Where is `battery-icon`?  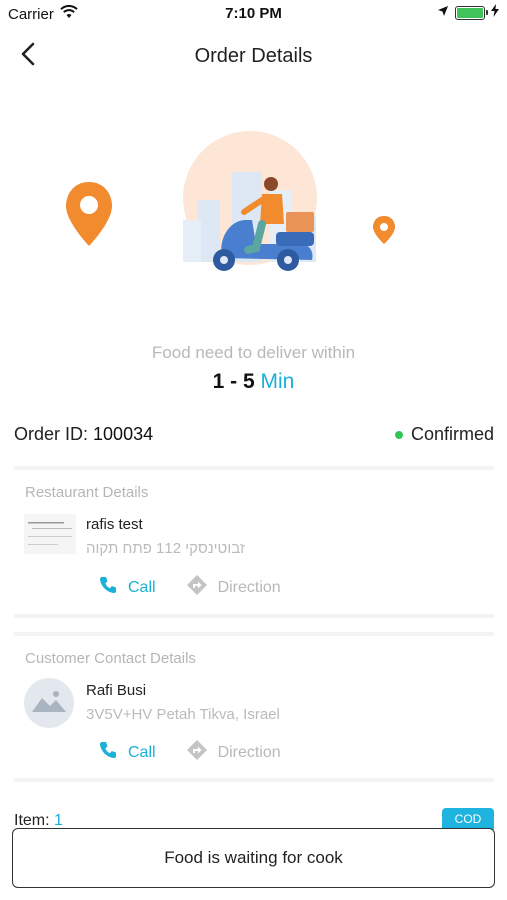
battery-icon is located at coordinates (471, 12).